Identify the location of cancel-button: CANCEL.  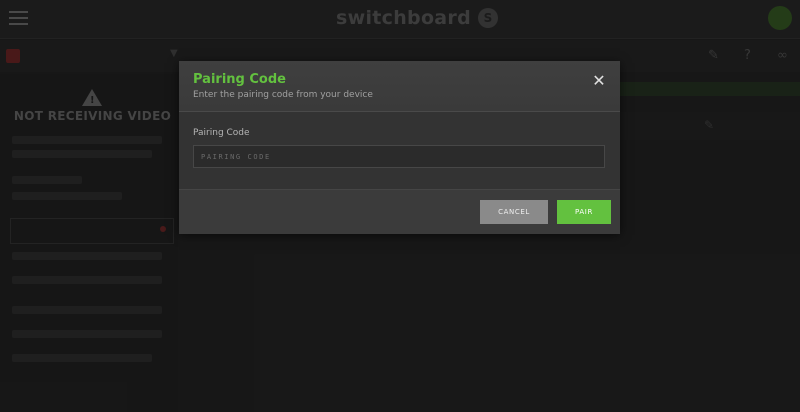
(514, 212).